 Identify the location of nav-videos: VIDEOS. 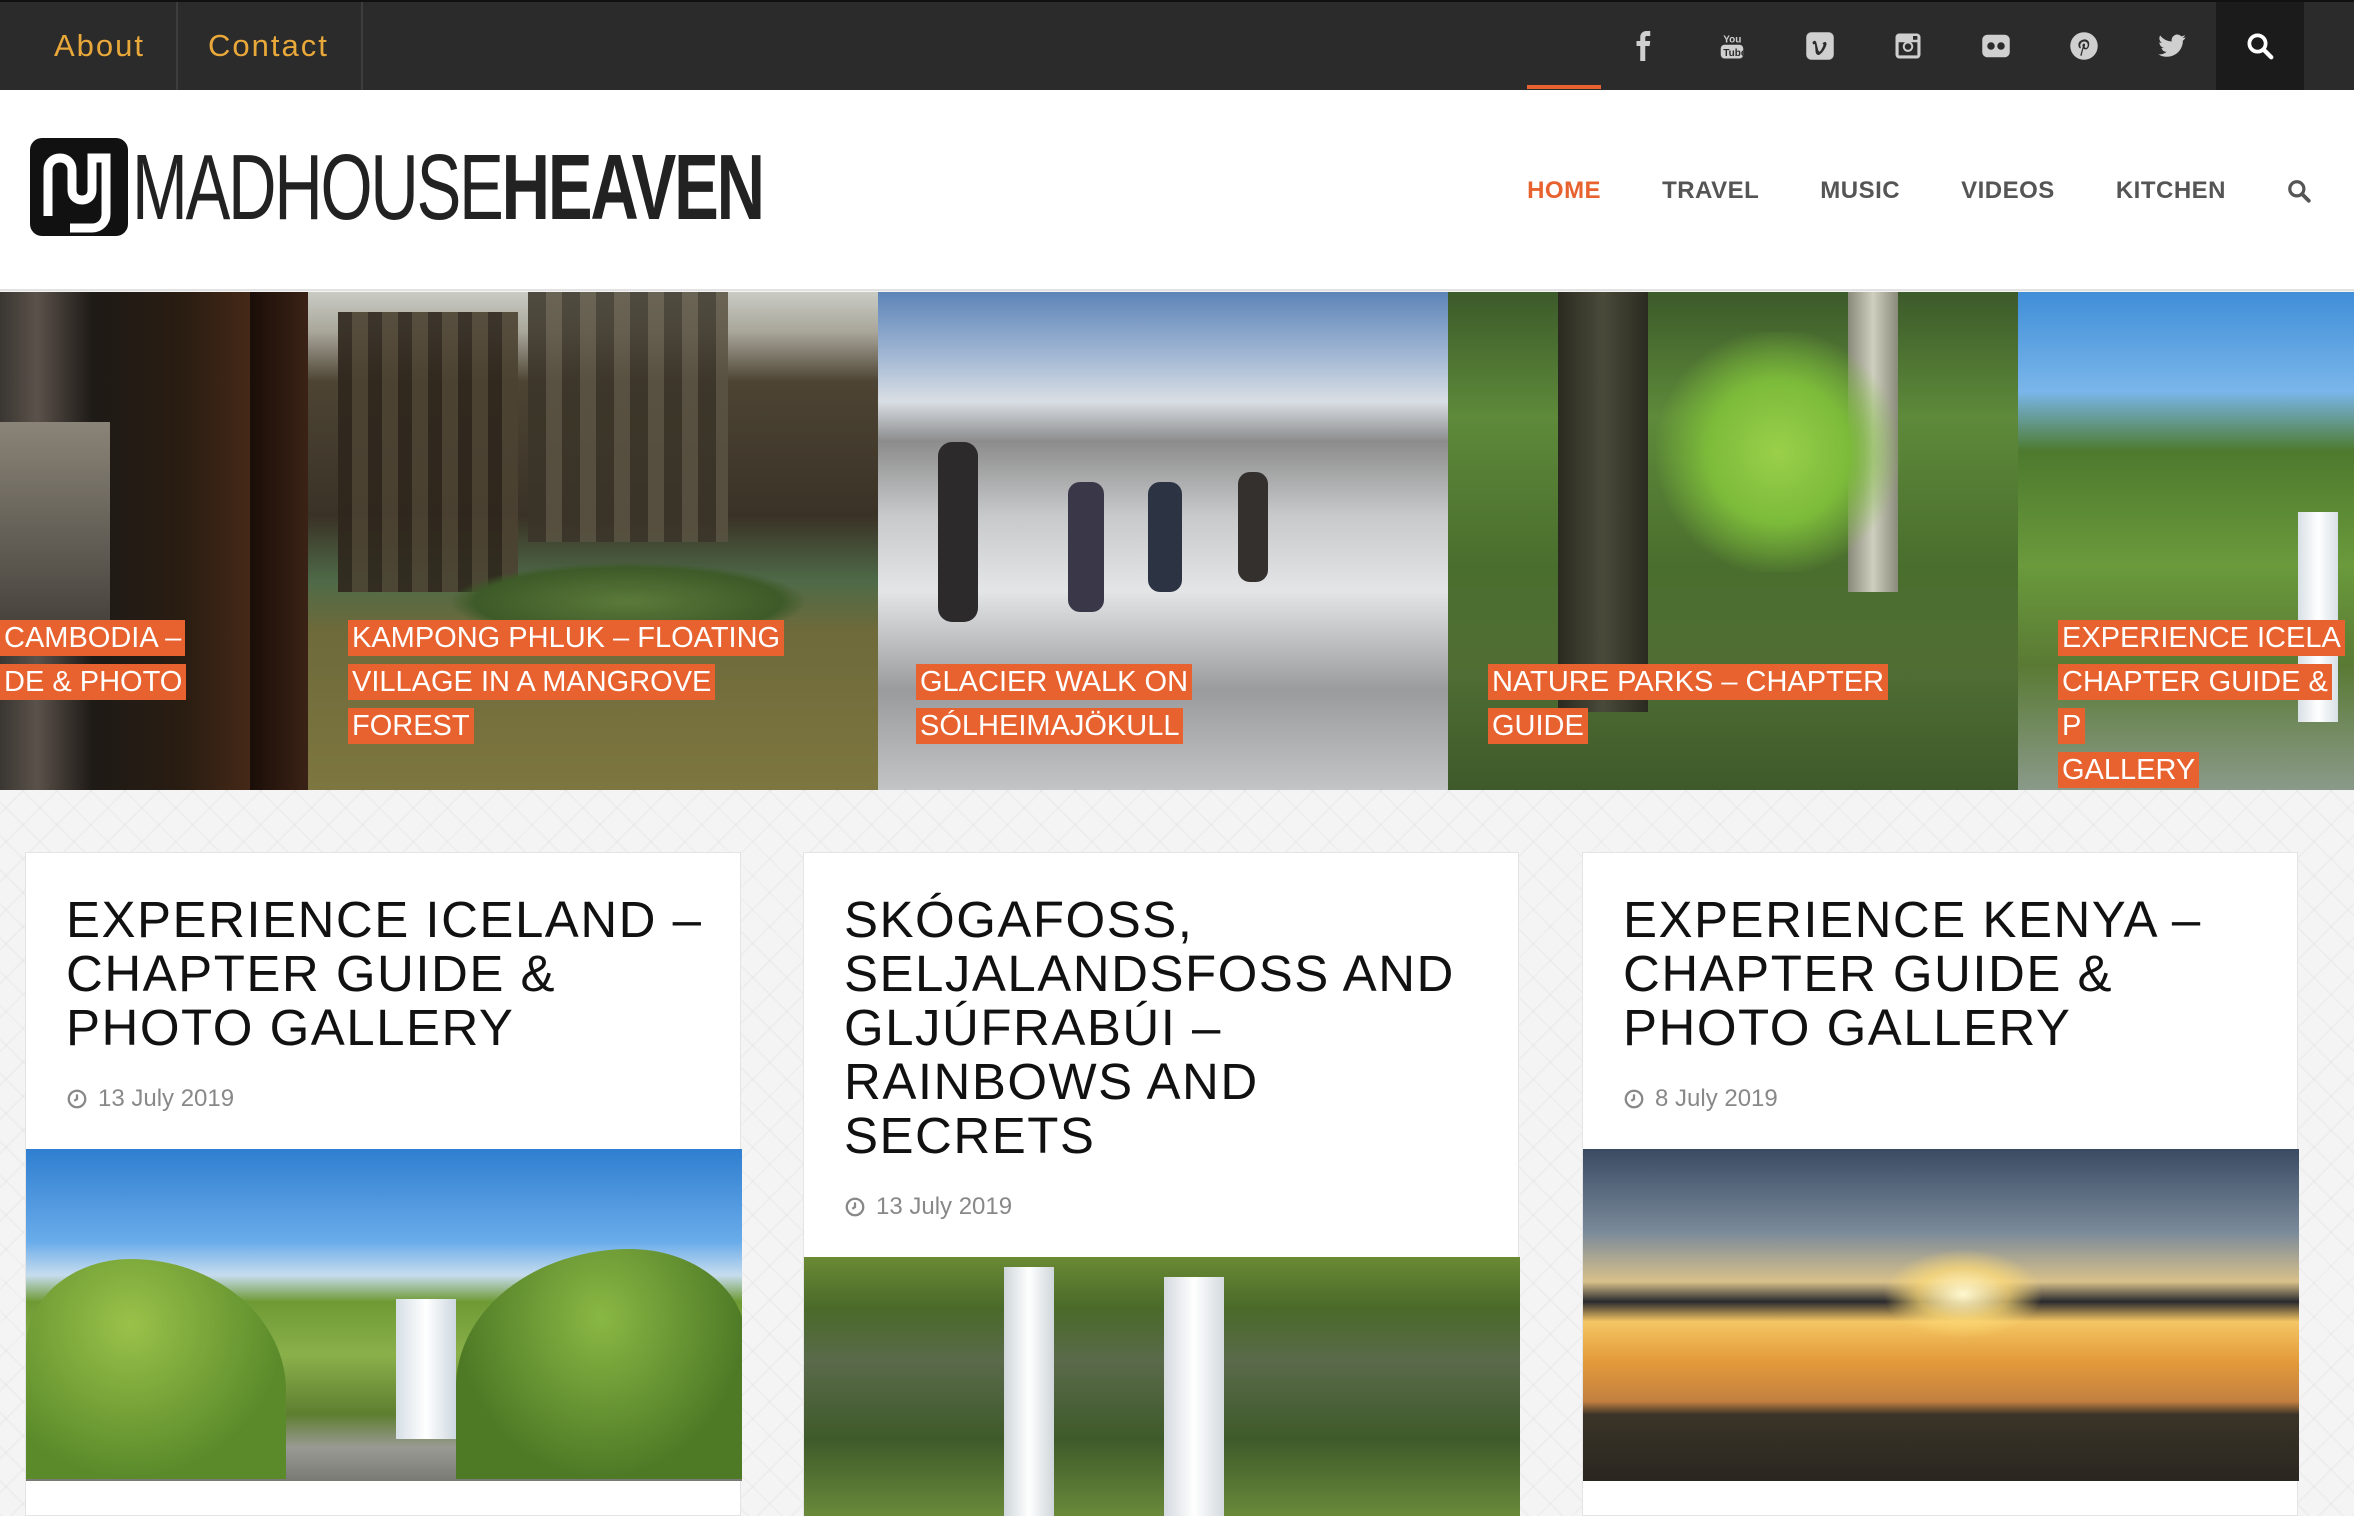
(2008, 191).